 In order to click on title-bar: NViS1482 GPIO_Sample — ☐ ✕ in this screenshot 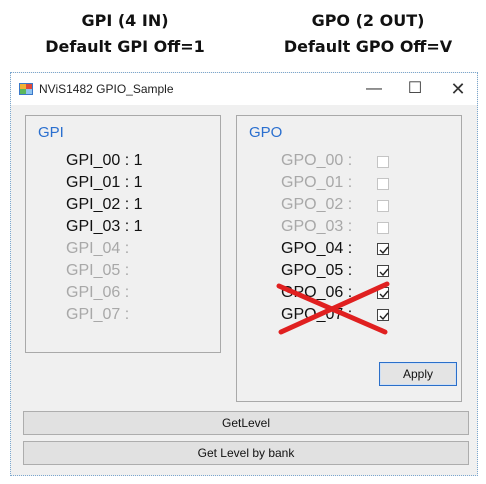, I will do `click(244, 89)`.